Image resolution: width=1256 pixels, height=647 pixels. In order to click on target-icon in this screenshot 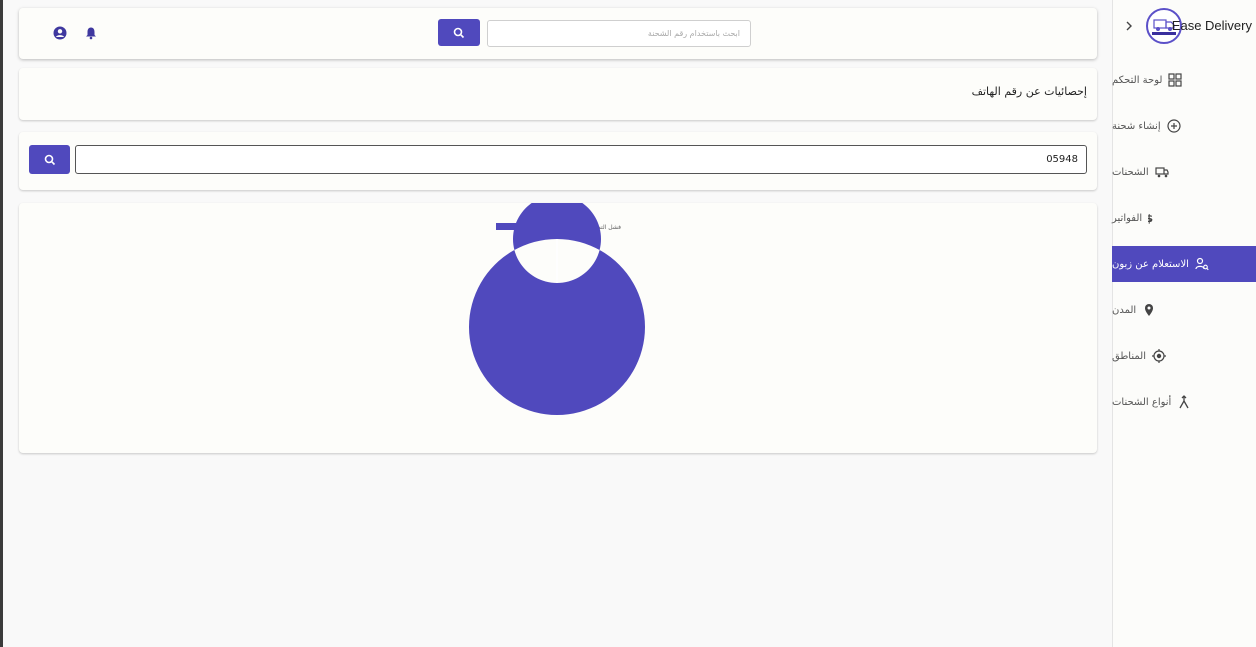, I will do `click(1158, 356)`.